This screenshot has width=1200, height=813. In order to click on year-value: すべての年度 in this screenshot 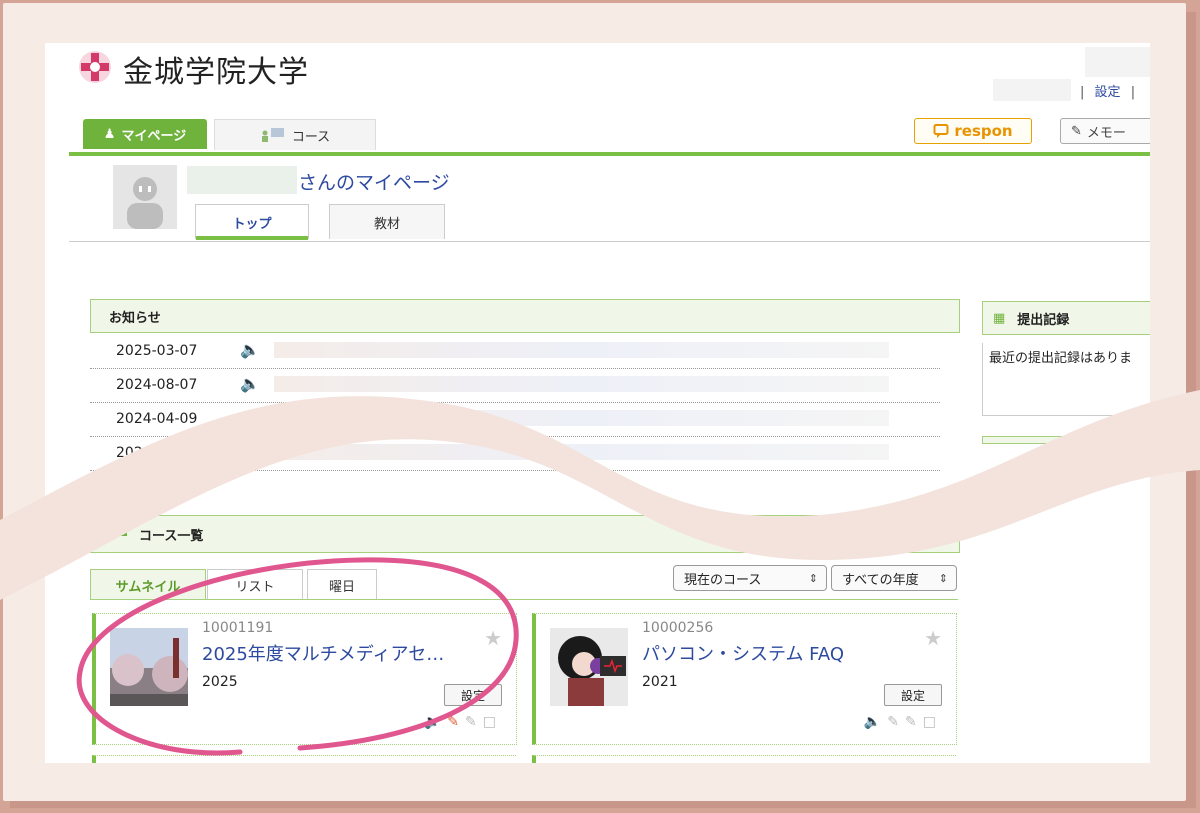, I will do `click(880, 580)`.